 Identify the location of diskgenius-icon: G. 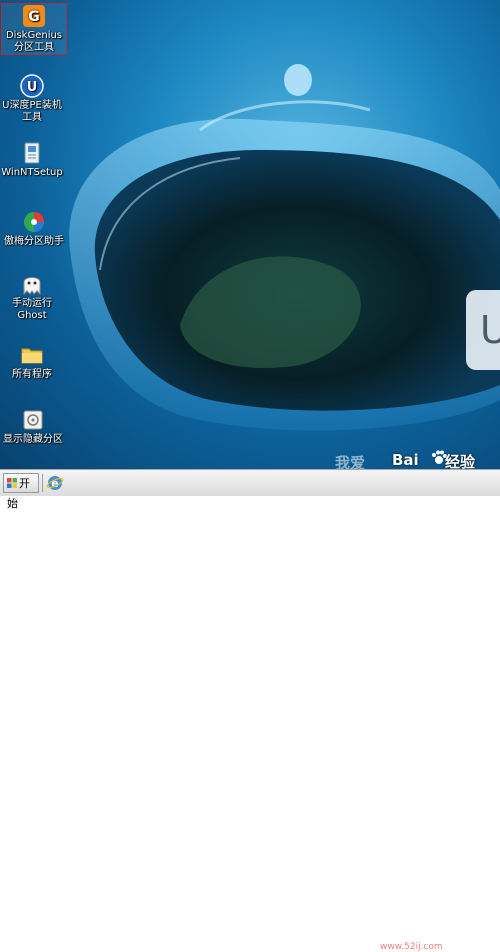
(34, 16).